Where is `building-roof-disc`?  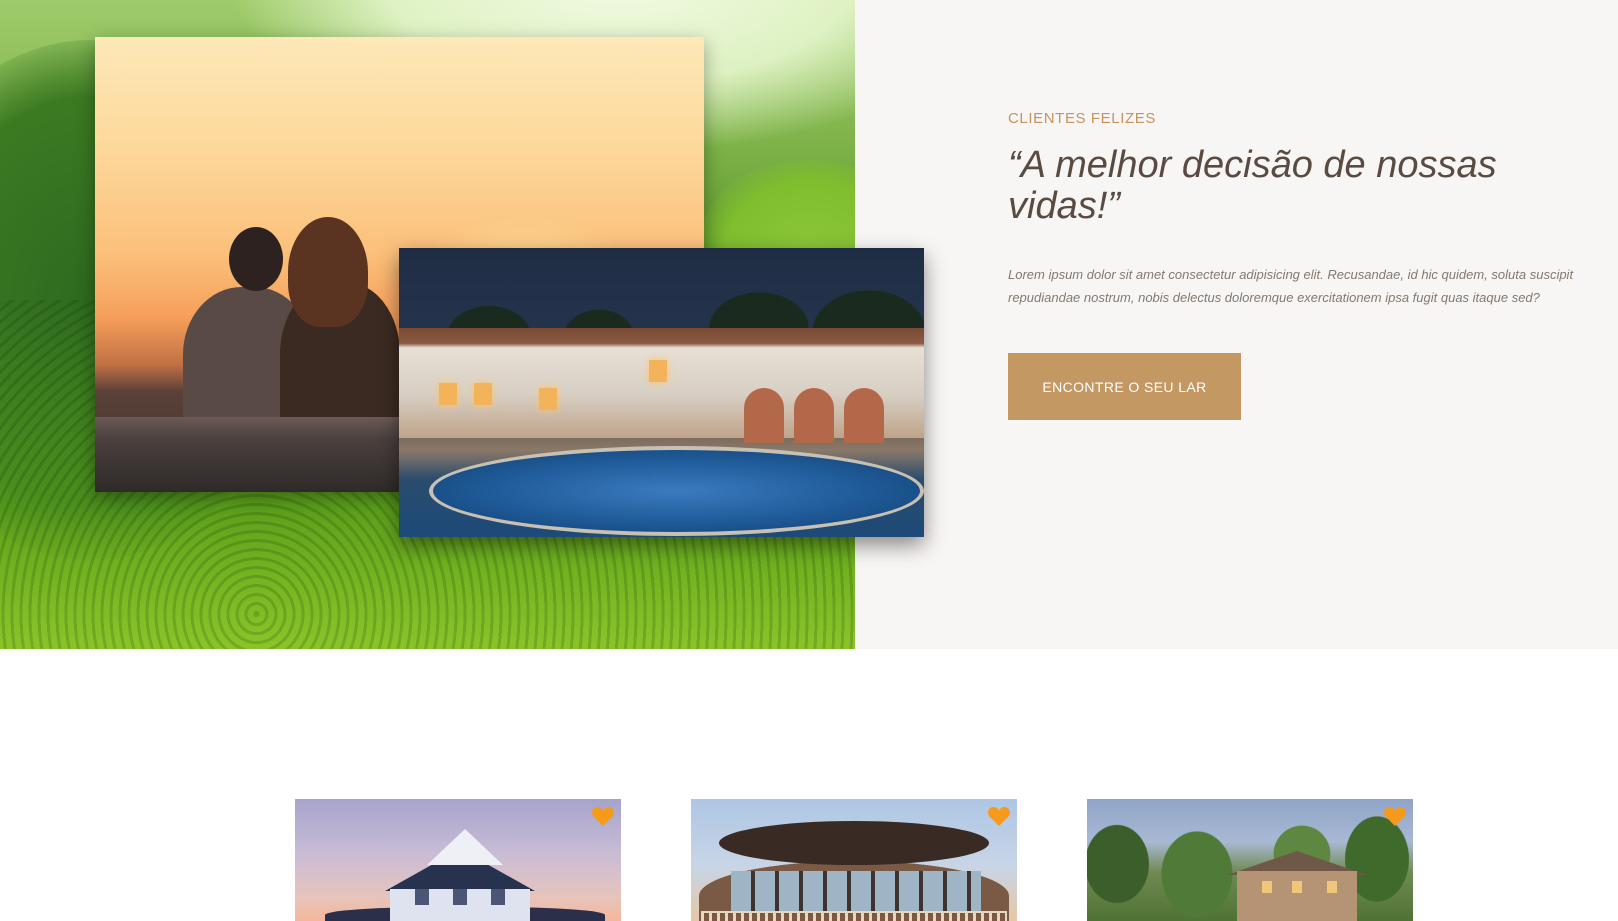
building-roof-disc is located at coordinates (854, 843).